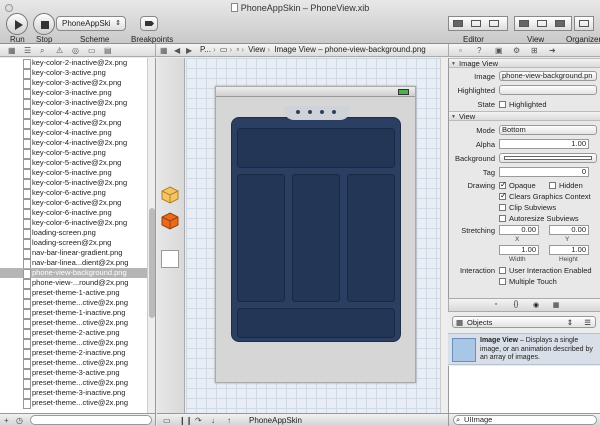 This screenshot has width=600, height=426. What do you see at coordinates (350, 49) in the screenshot?
I see `breadcrumb-image-view: Image View – phone-view-background.png` at bounding box center [350, 49].